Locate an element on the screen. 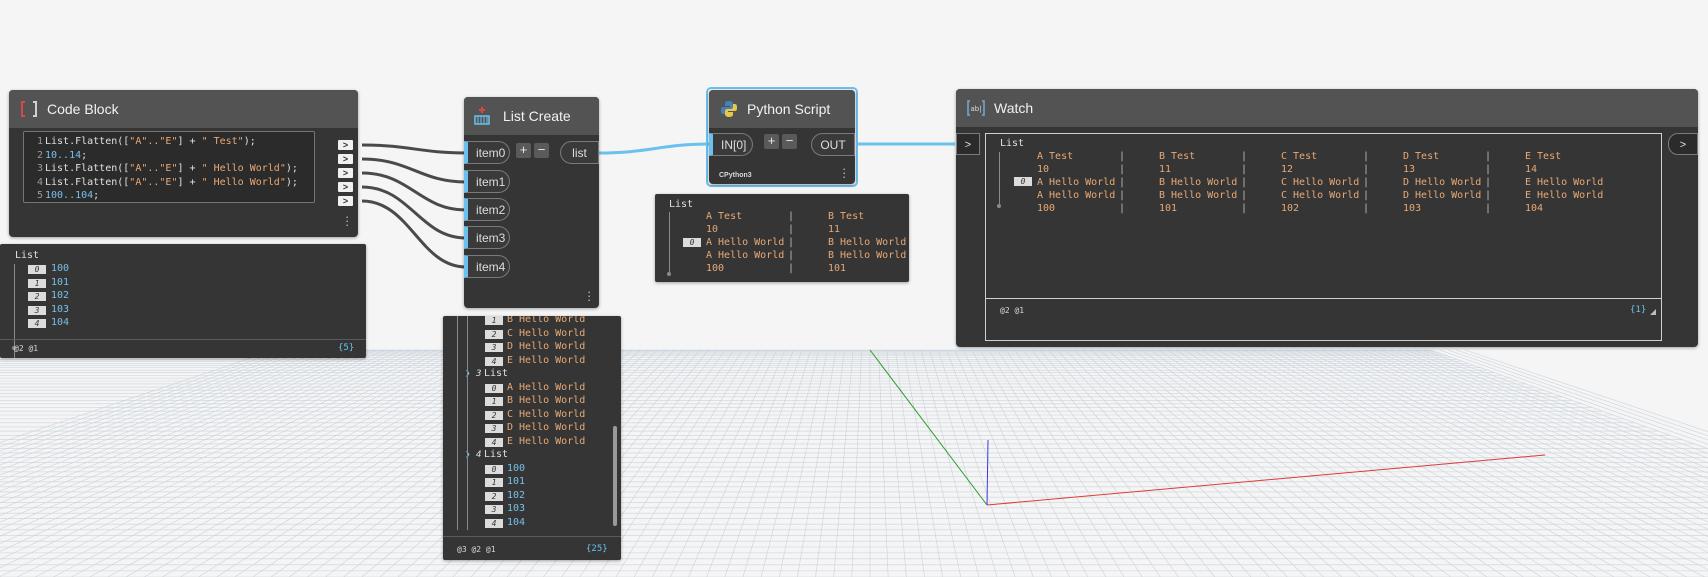 Image resolution: width=1708 pixels, height=577 pixels. output-port-4: > is located at coordinates (345, 187).